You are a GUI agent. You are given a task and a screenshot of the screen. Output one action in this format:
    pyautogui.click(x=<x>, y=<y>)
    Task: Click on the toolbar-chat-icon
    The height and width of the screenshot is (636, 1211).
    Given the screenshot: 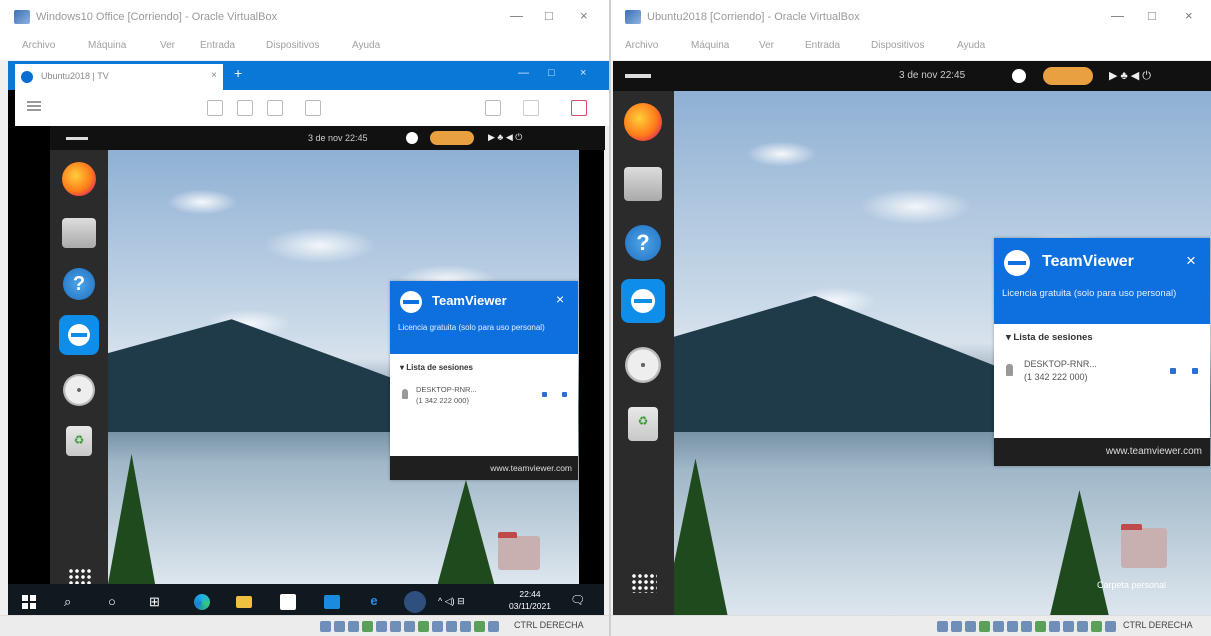 What is the action you would take?
    pyautogui.click(x=313, y=108)
    